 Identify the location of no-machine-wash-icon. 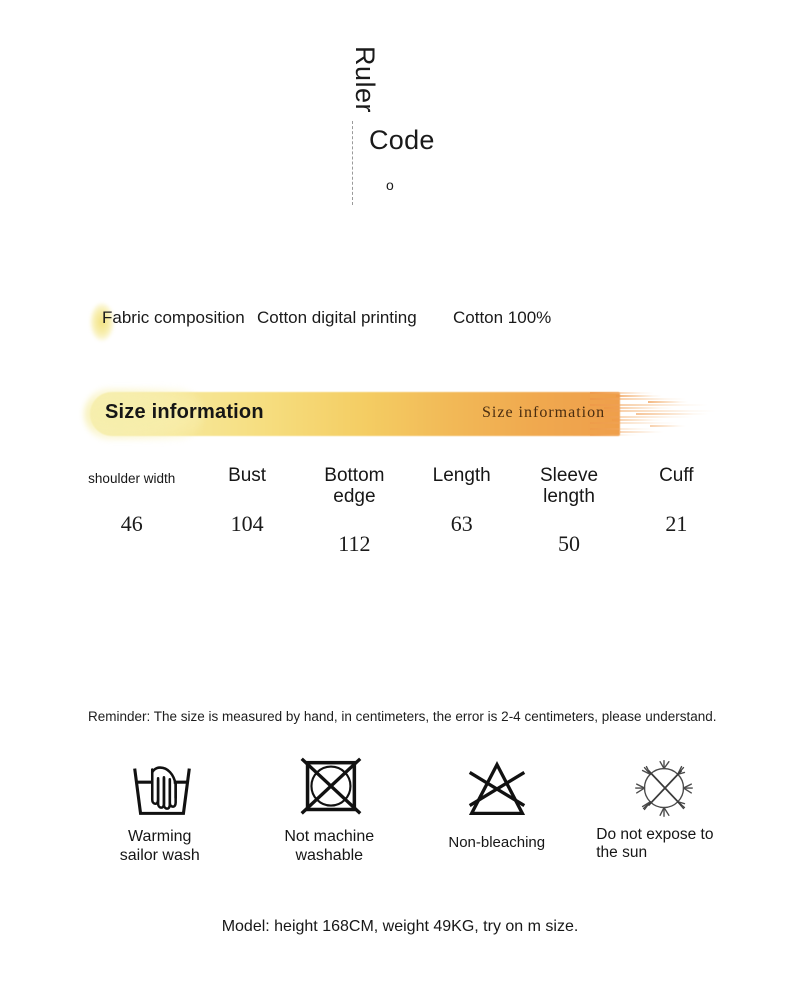
(331, 786).